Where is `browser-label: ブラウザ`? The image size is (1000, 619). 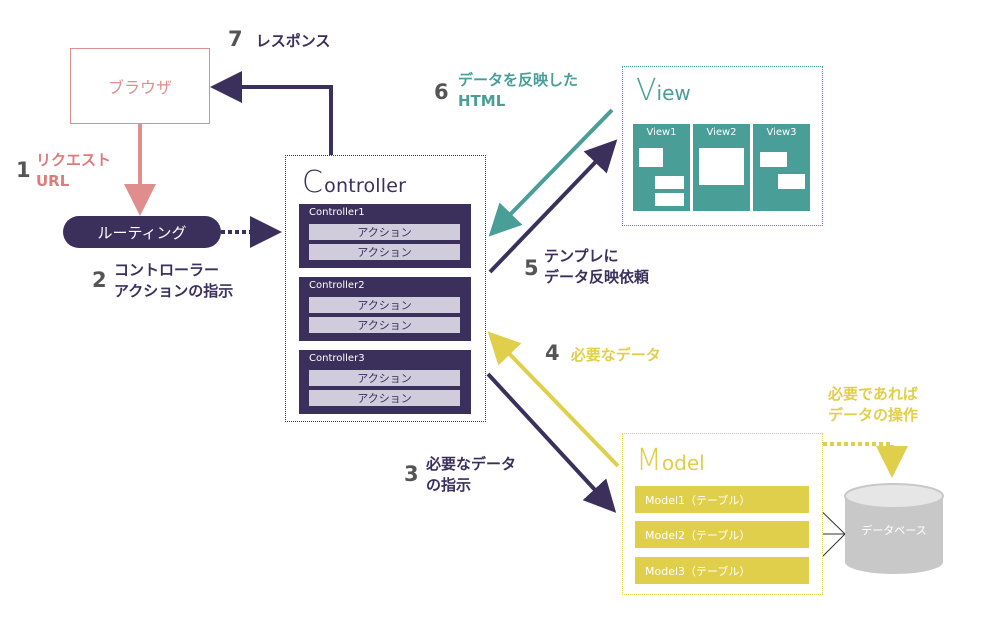
browser-label: ブラウザ is located at coordinates (139, 87).